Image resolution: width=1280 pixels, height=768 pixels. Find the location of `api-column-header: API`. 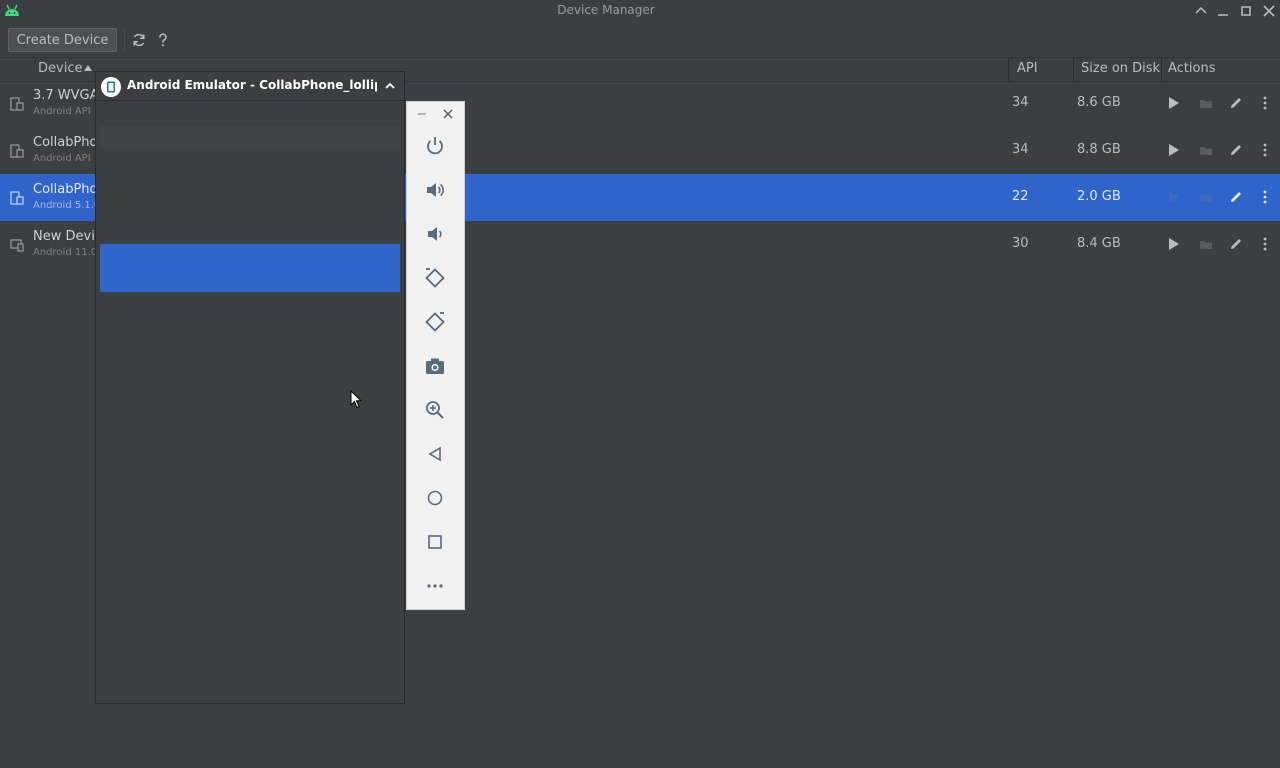

api-column-header: API is located at coordinates (1027, 68).